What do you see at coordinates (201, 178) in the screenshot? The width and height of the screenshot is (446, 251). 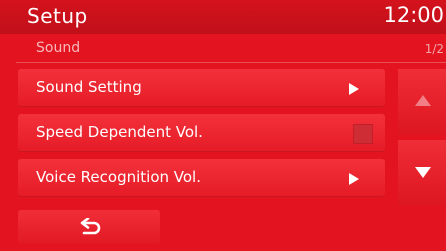 I see `menu-item-voice-recognition-vol: Voice Recognition Vol.` at bounding box center [201, 178].